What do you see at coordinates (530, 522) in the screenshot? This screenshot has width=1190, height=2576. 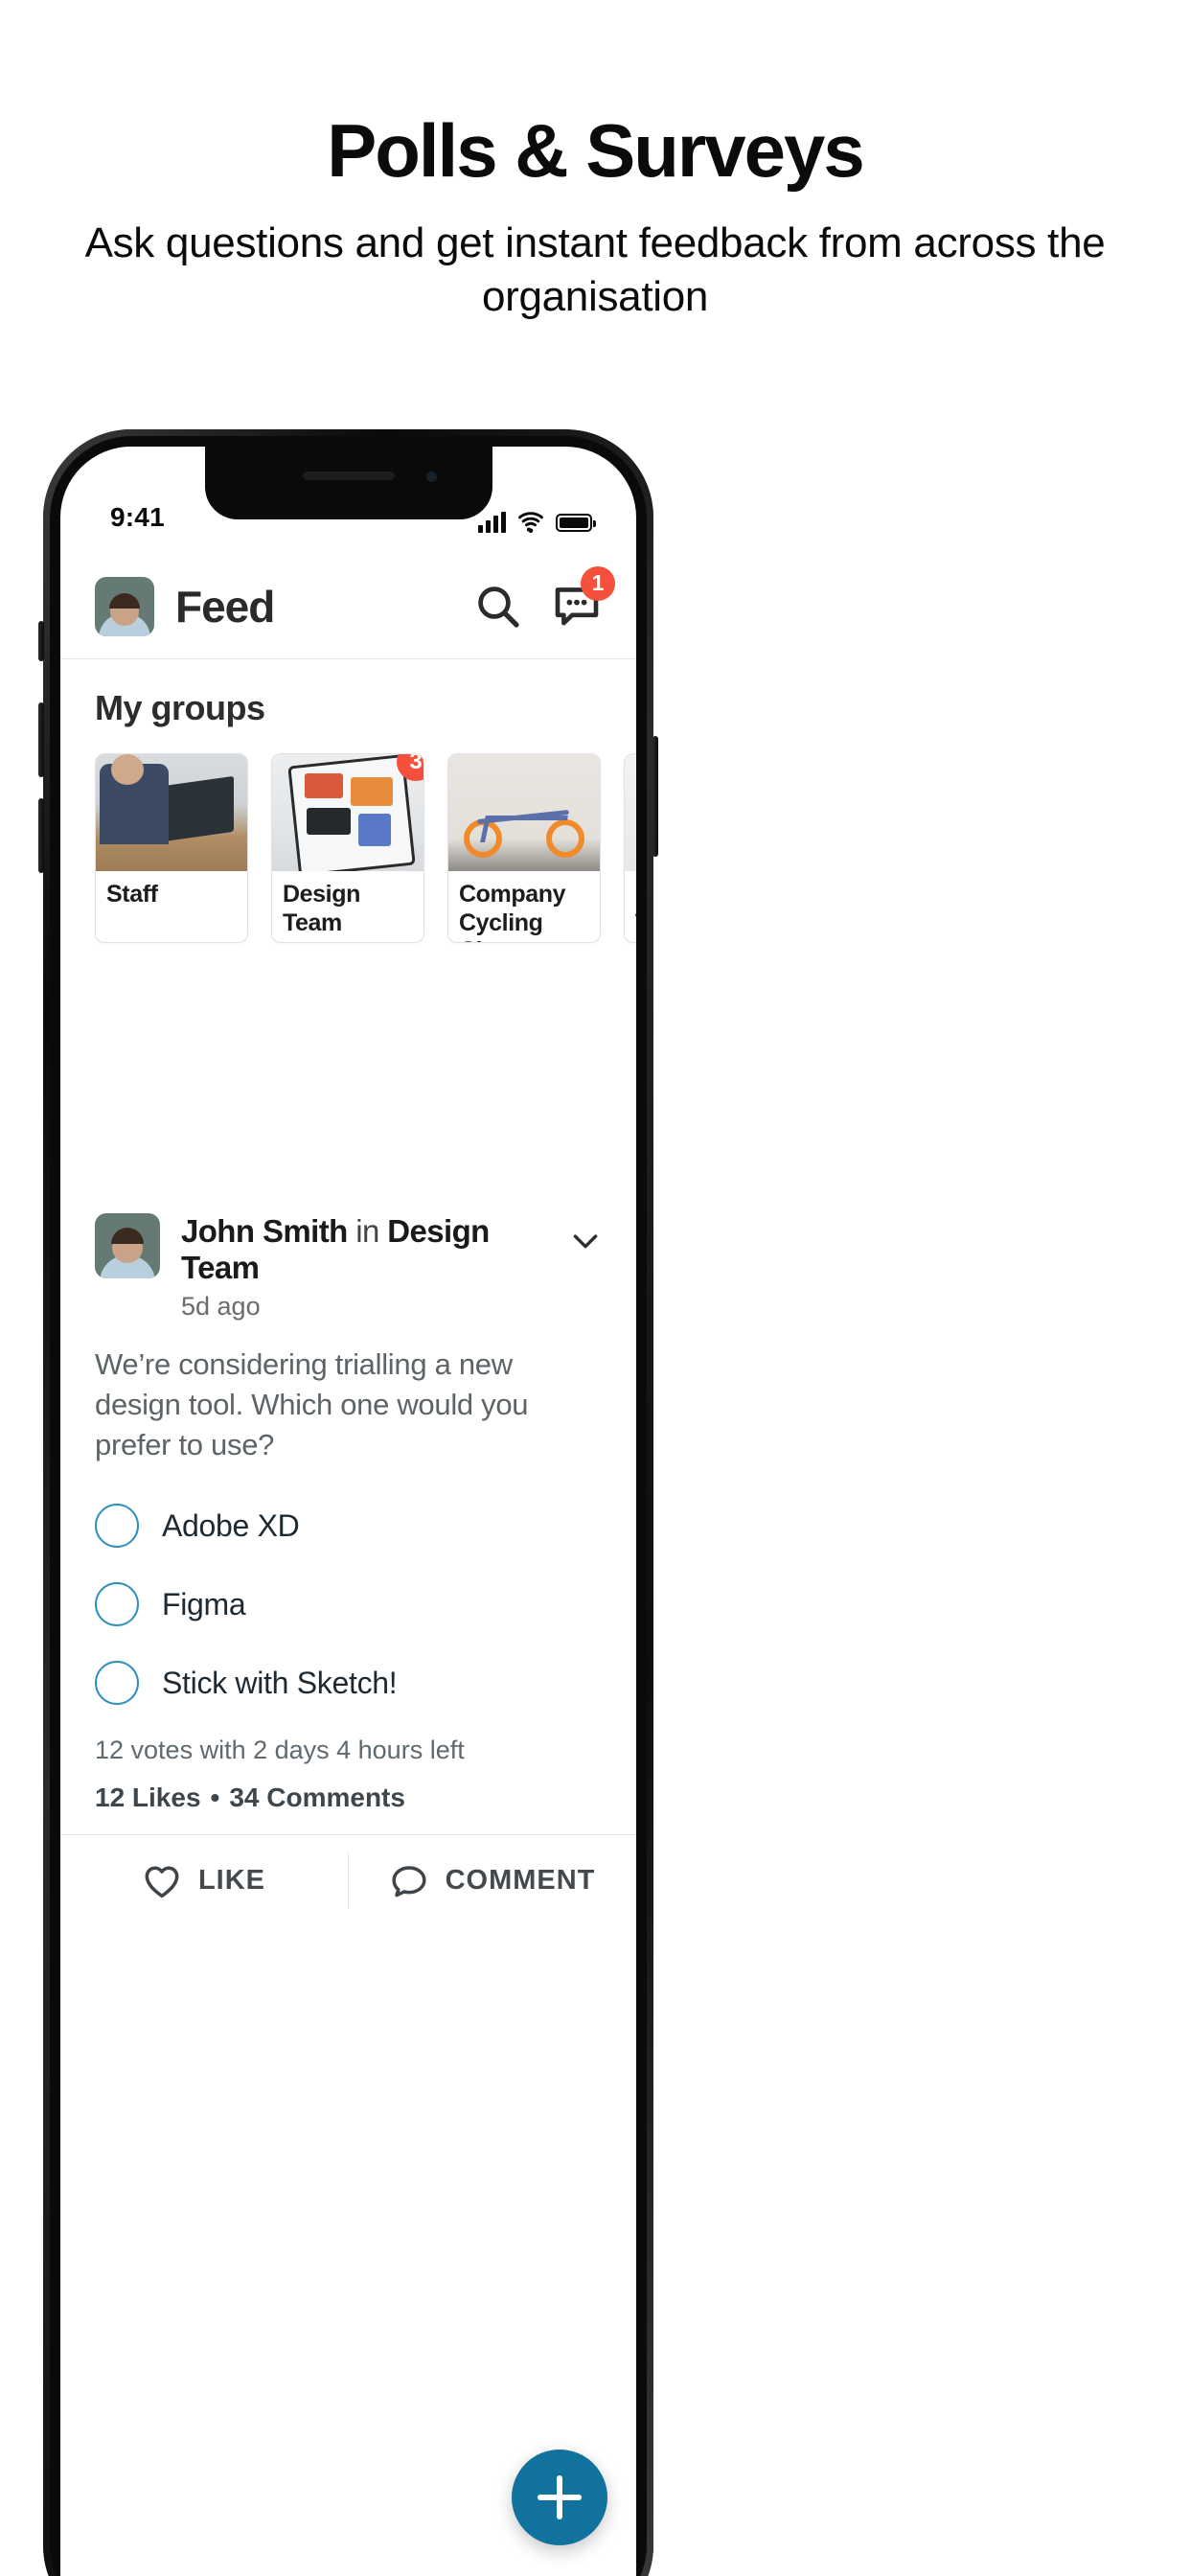 I see `wifi-icon` at bounding box center [530, 522].